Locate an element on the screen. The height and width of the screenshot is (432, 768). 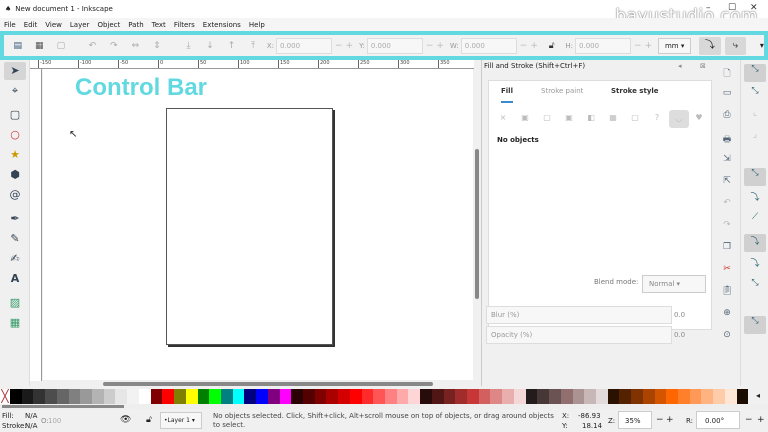
node-tool-icon: ⌖ is located at coordinates (15, 91).